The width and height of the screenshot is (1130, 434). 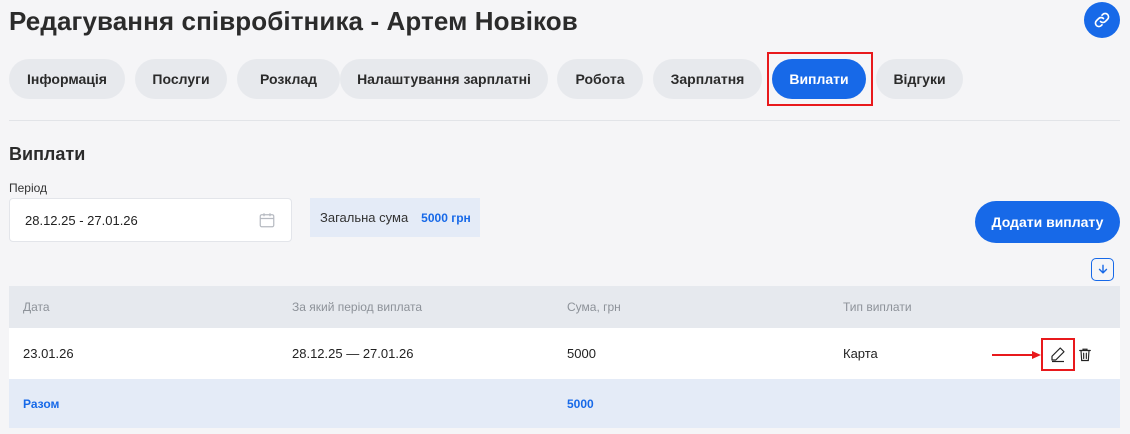 I want to click on total-row-label: Разом, so click(x=41, y=403).